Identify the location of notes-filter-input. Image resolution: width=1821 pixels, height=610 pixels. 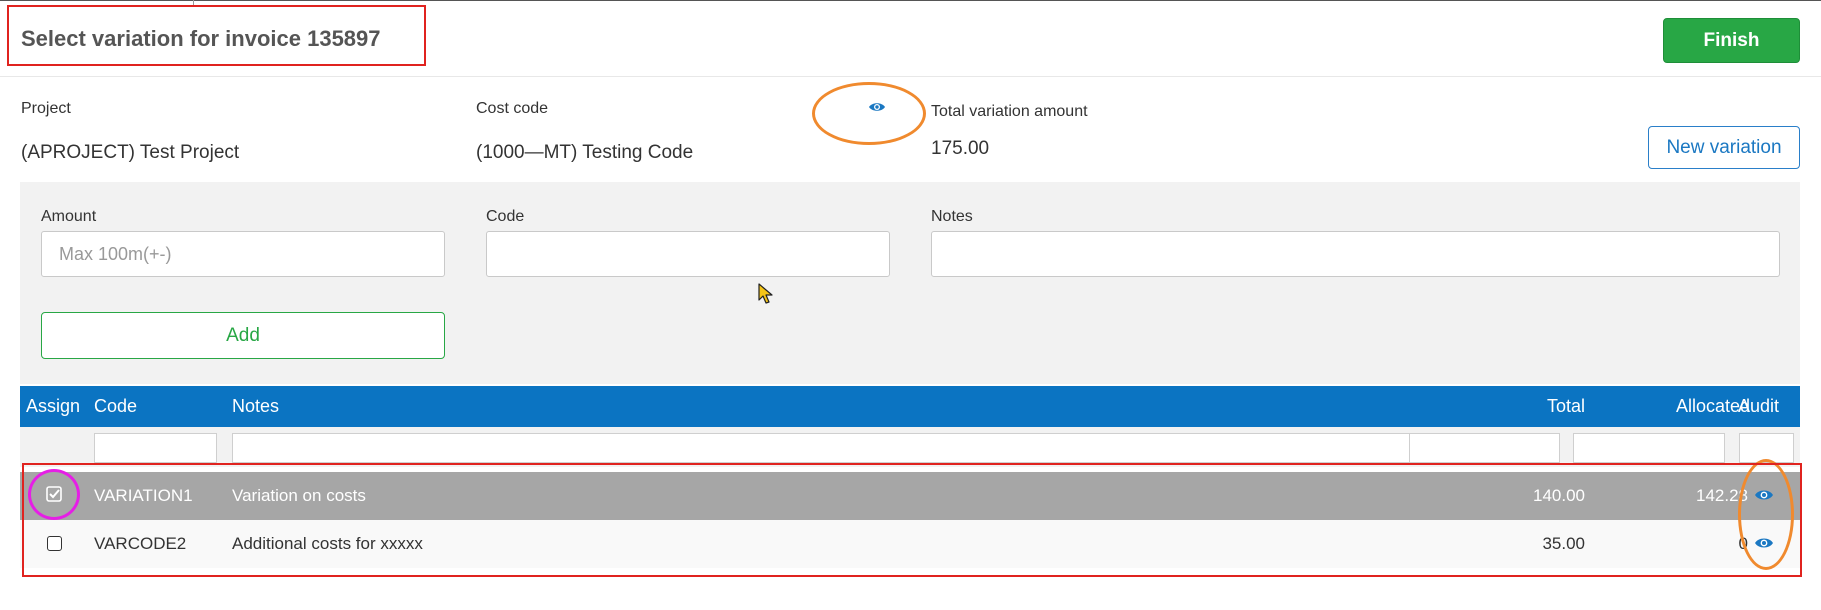
(823, 448).